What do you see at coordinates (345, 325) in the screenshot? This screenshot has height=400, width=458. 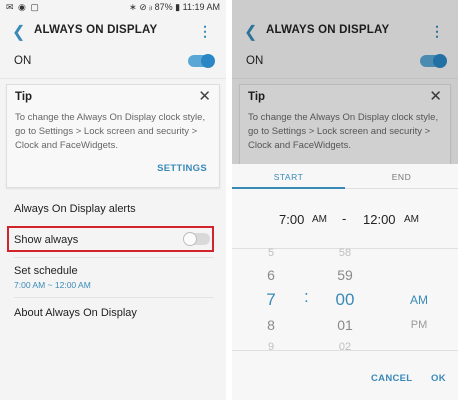 I see `minute-option: 01` at bounding box center [345, 325].